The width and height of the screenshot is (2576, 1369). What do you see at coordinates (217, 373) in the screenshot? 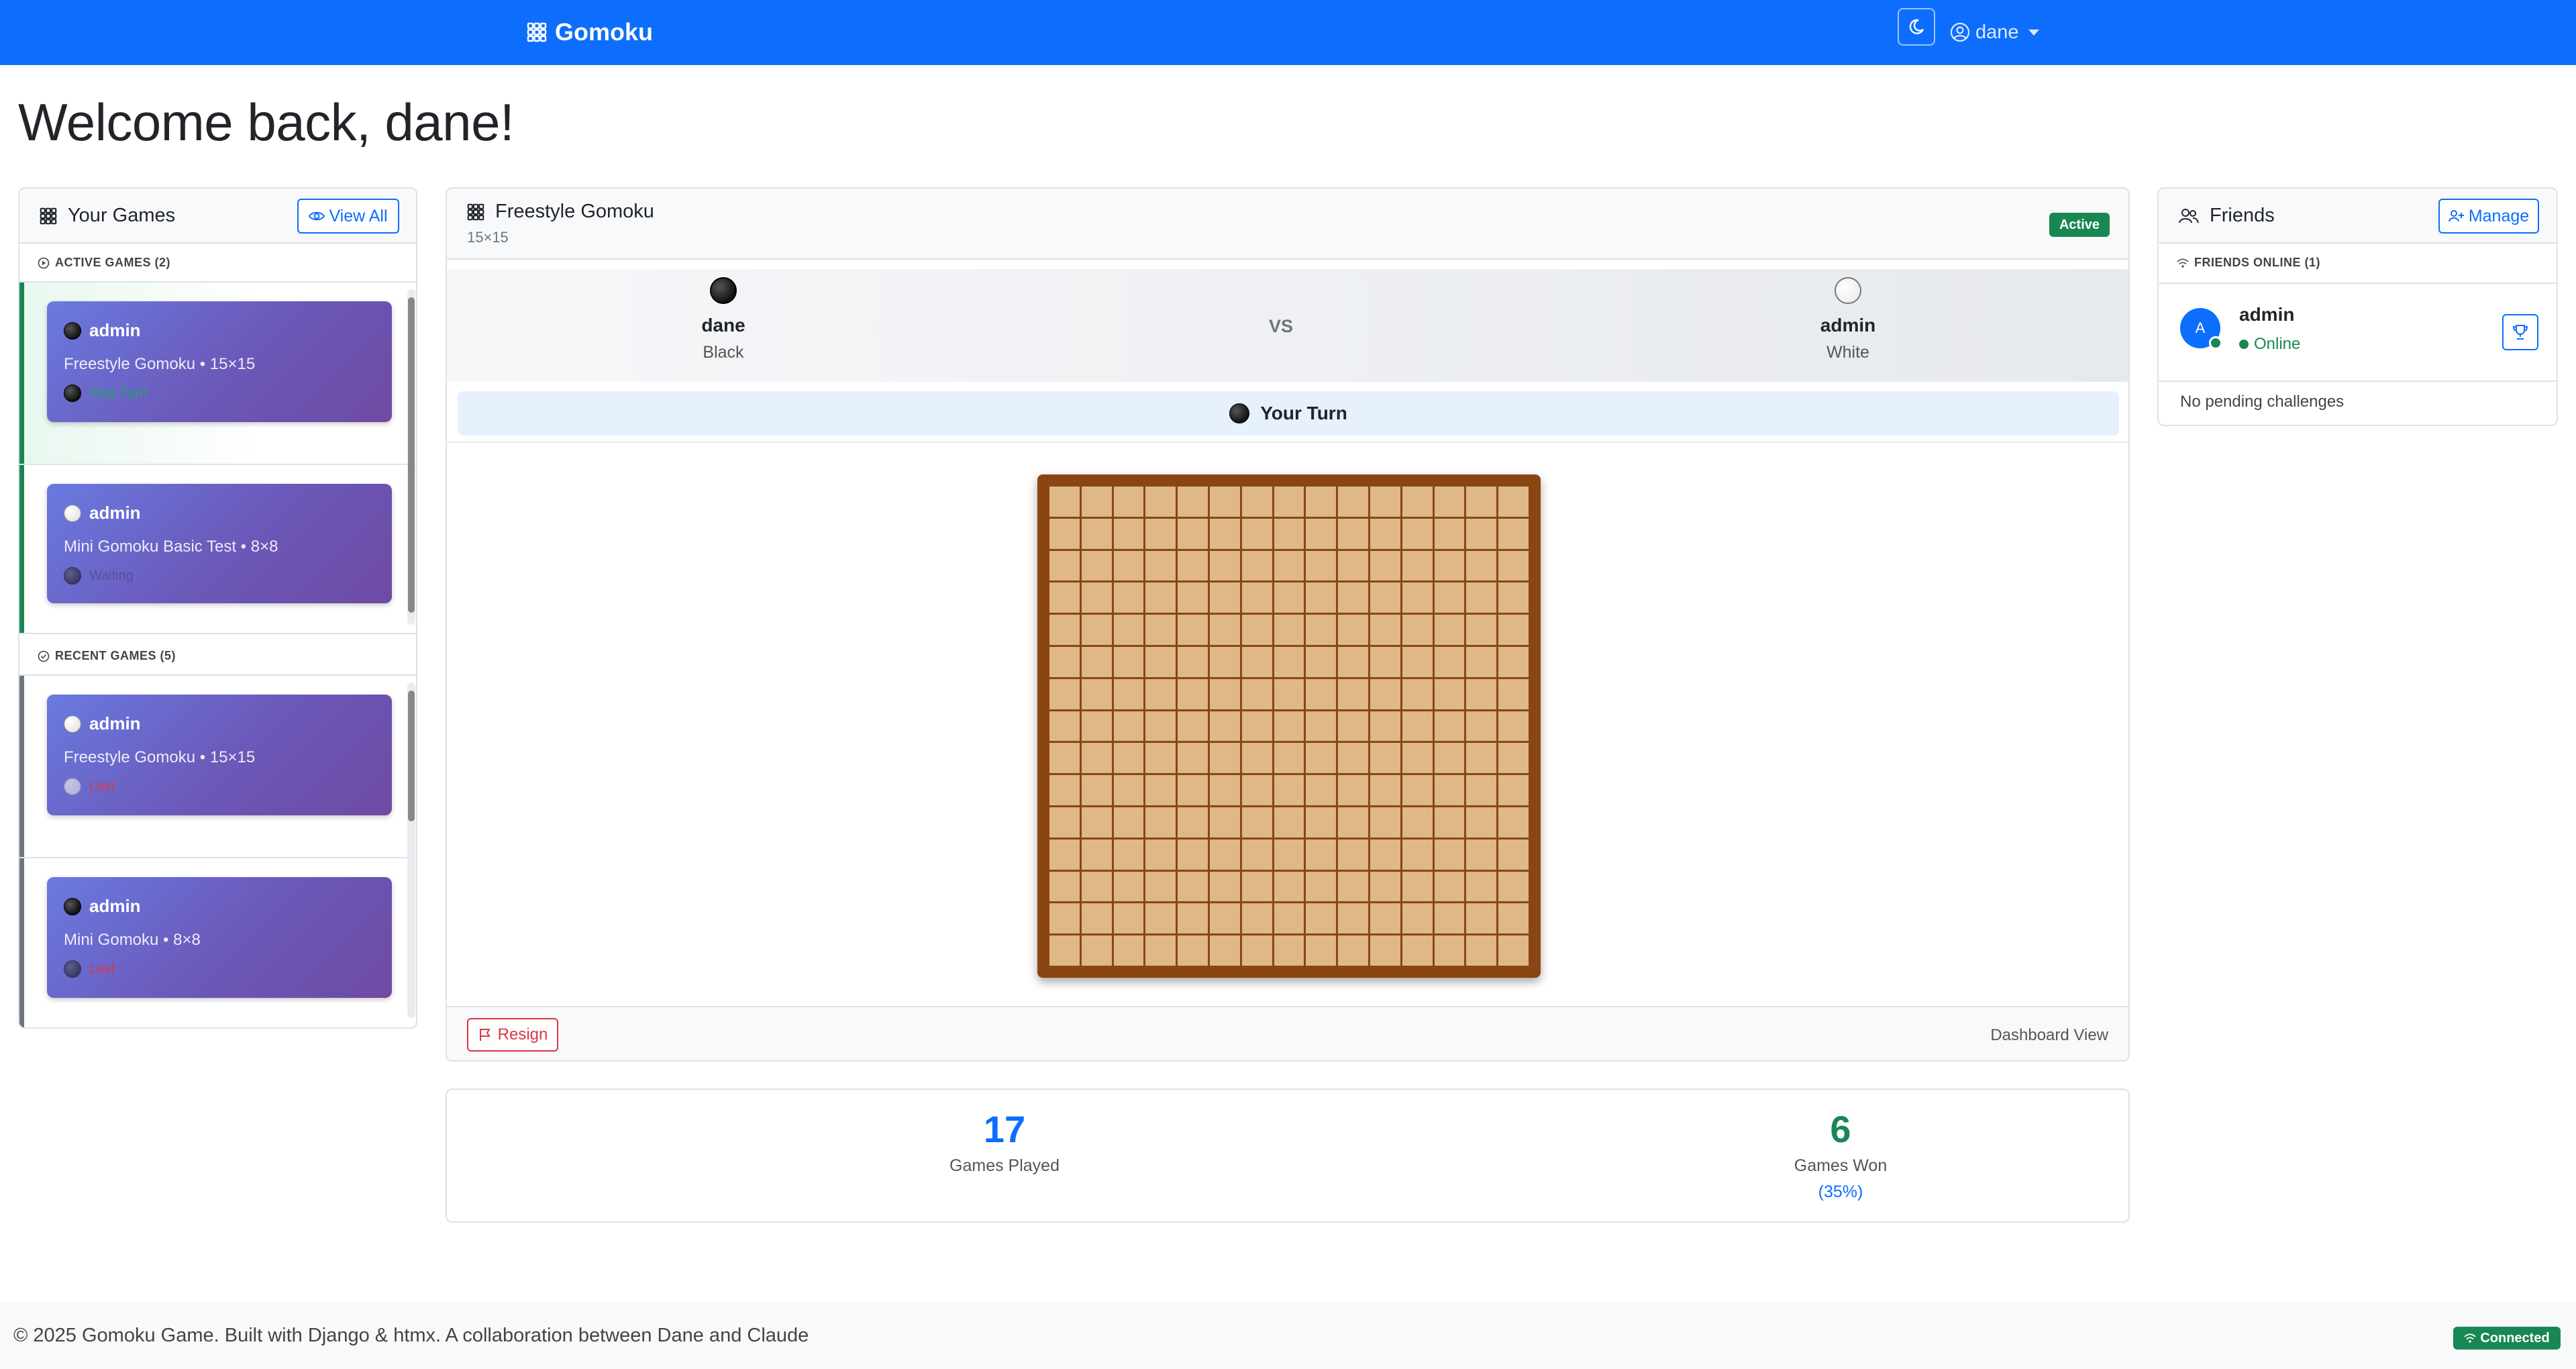
I see `list-item: admin Freestyle Gomoku • 15×15 Your Turn` at bounding box center [217, 373].